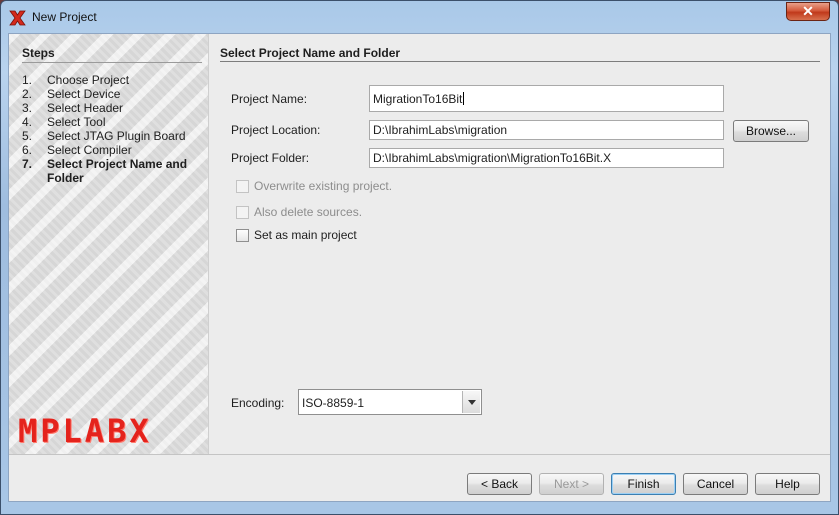  I want to click on step-select-project-name-and-folder: 7. Select Project Name and Folder, so click(113, 171).